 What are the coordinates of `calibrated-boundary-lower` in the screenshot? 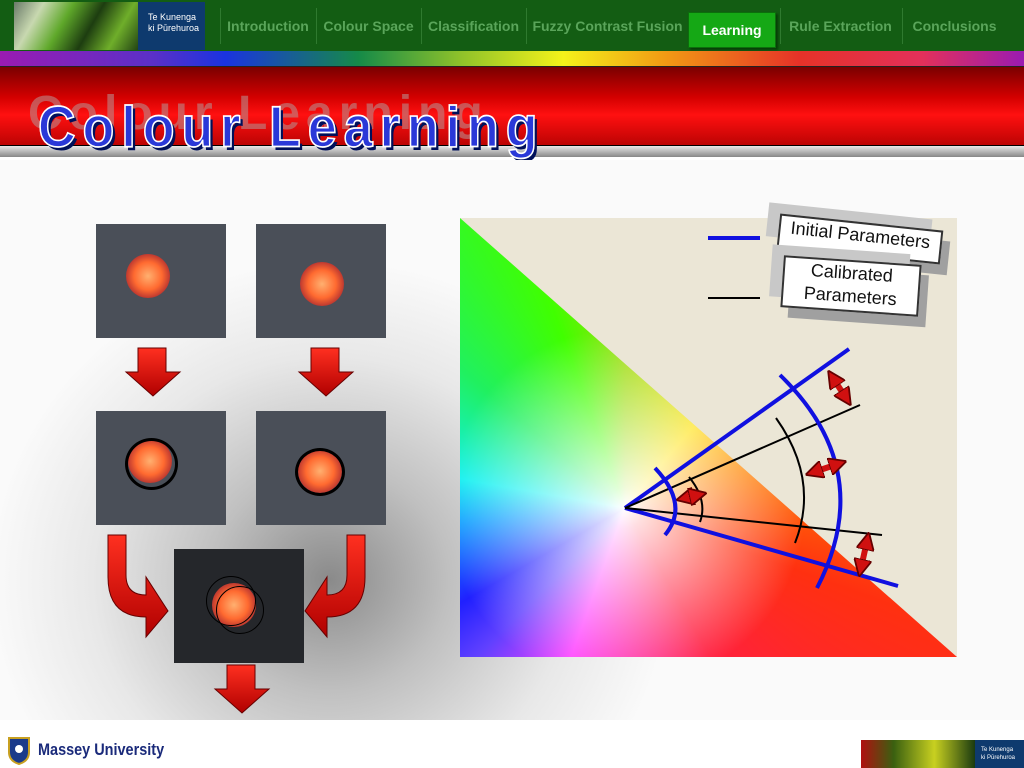 It's located at (753, 521).